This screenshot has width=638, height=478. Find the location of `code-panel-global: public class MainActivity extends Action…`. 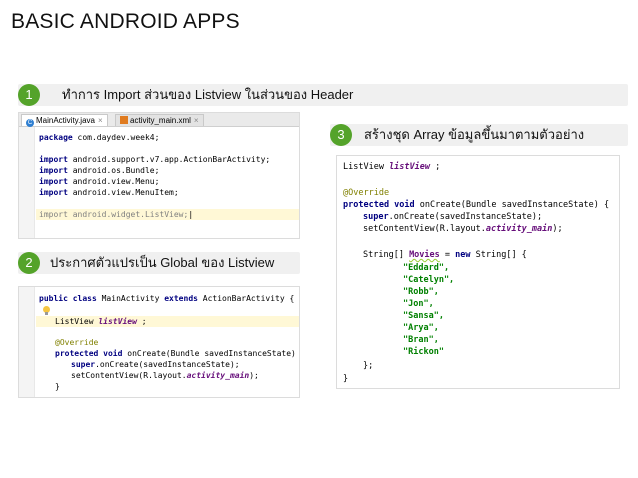

code-panel-global: public class MainActivity extends Action… is located at coordinates (159, 342).